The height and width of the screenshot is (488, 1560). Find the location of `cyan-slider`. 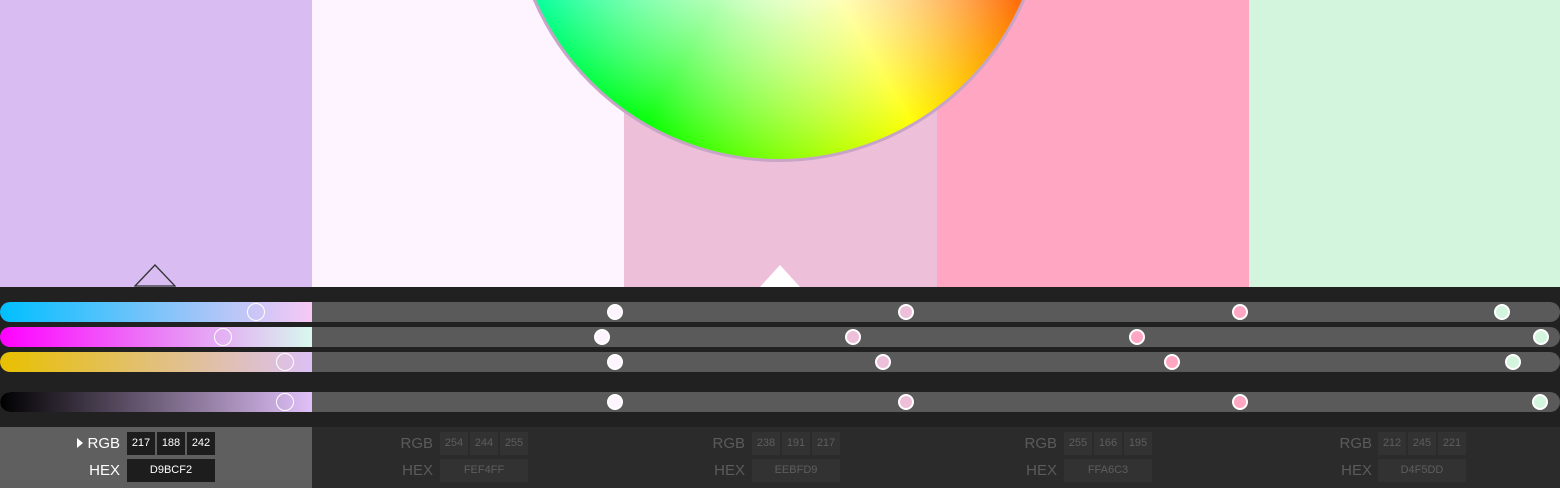

cyan-slider is located at coordinates (780, 312).